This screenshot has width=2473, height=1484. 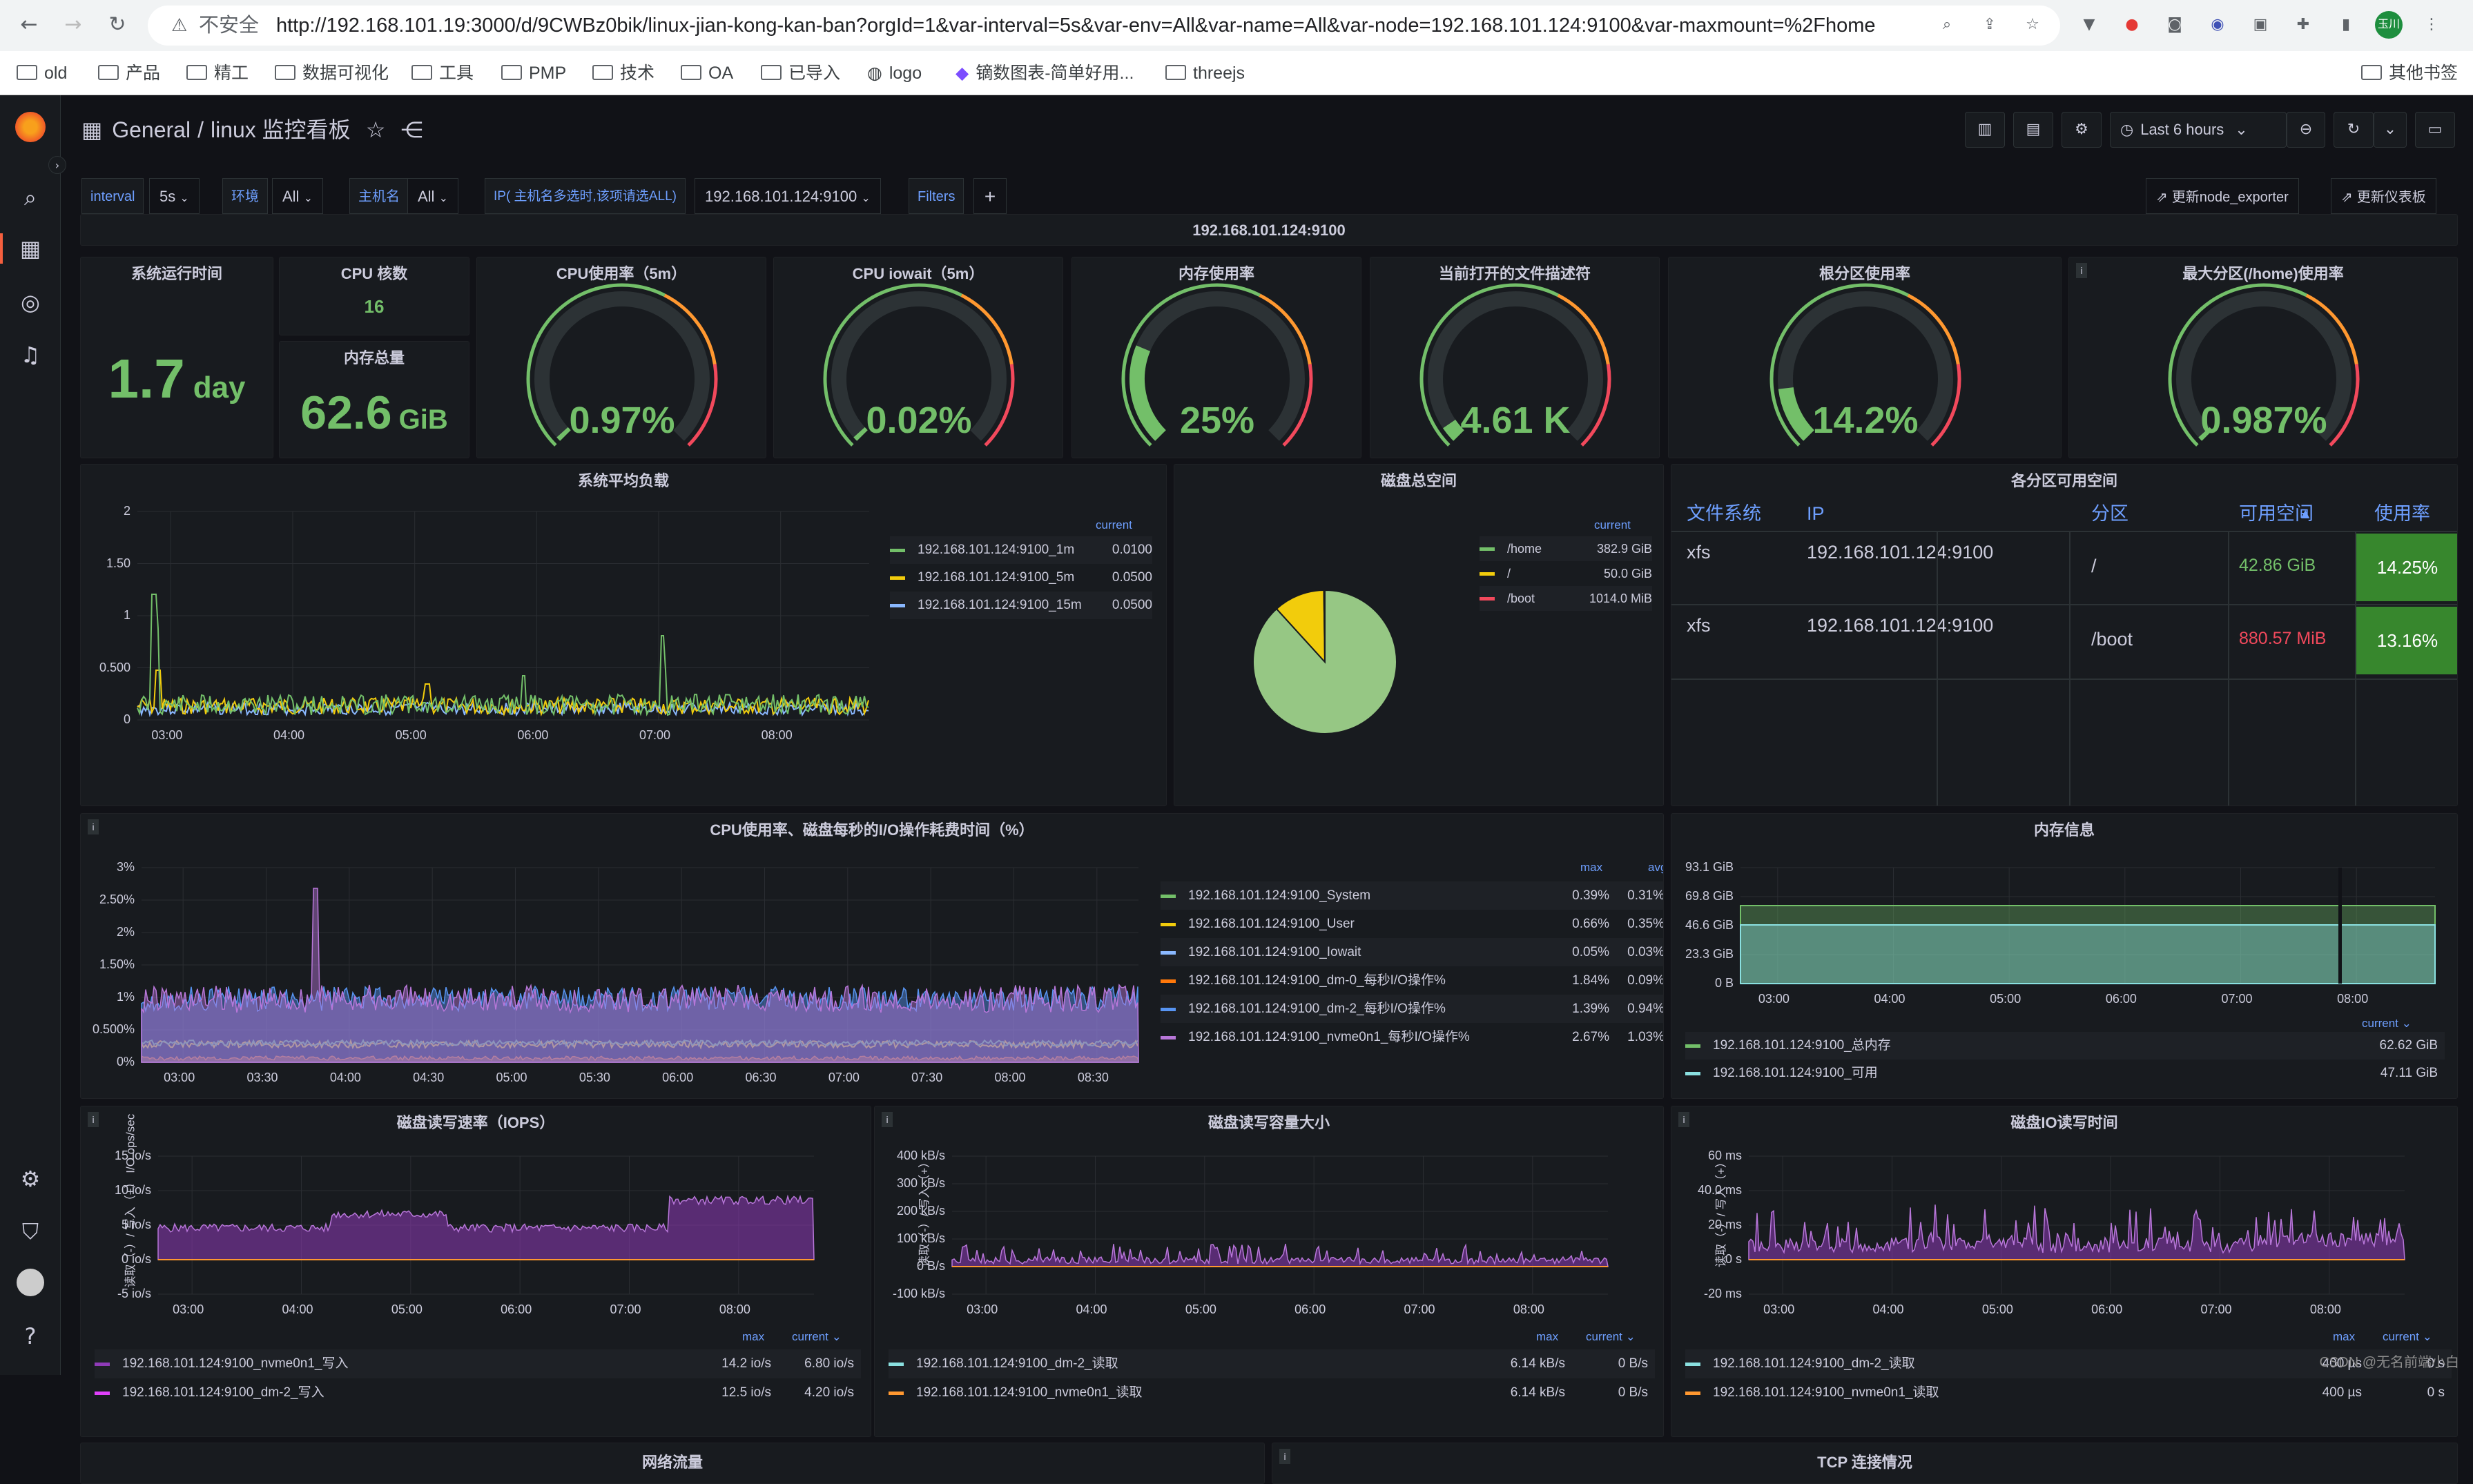 I want to click on link-update-dashboard: ⇗ 更新仪表板, so click(x=2383, y=196).